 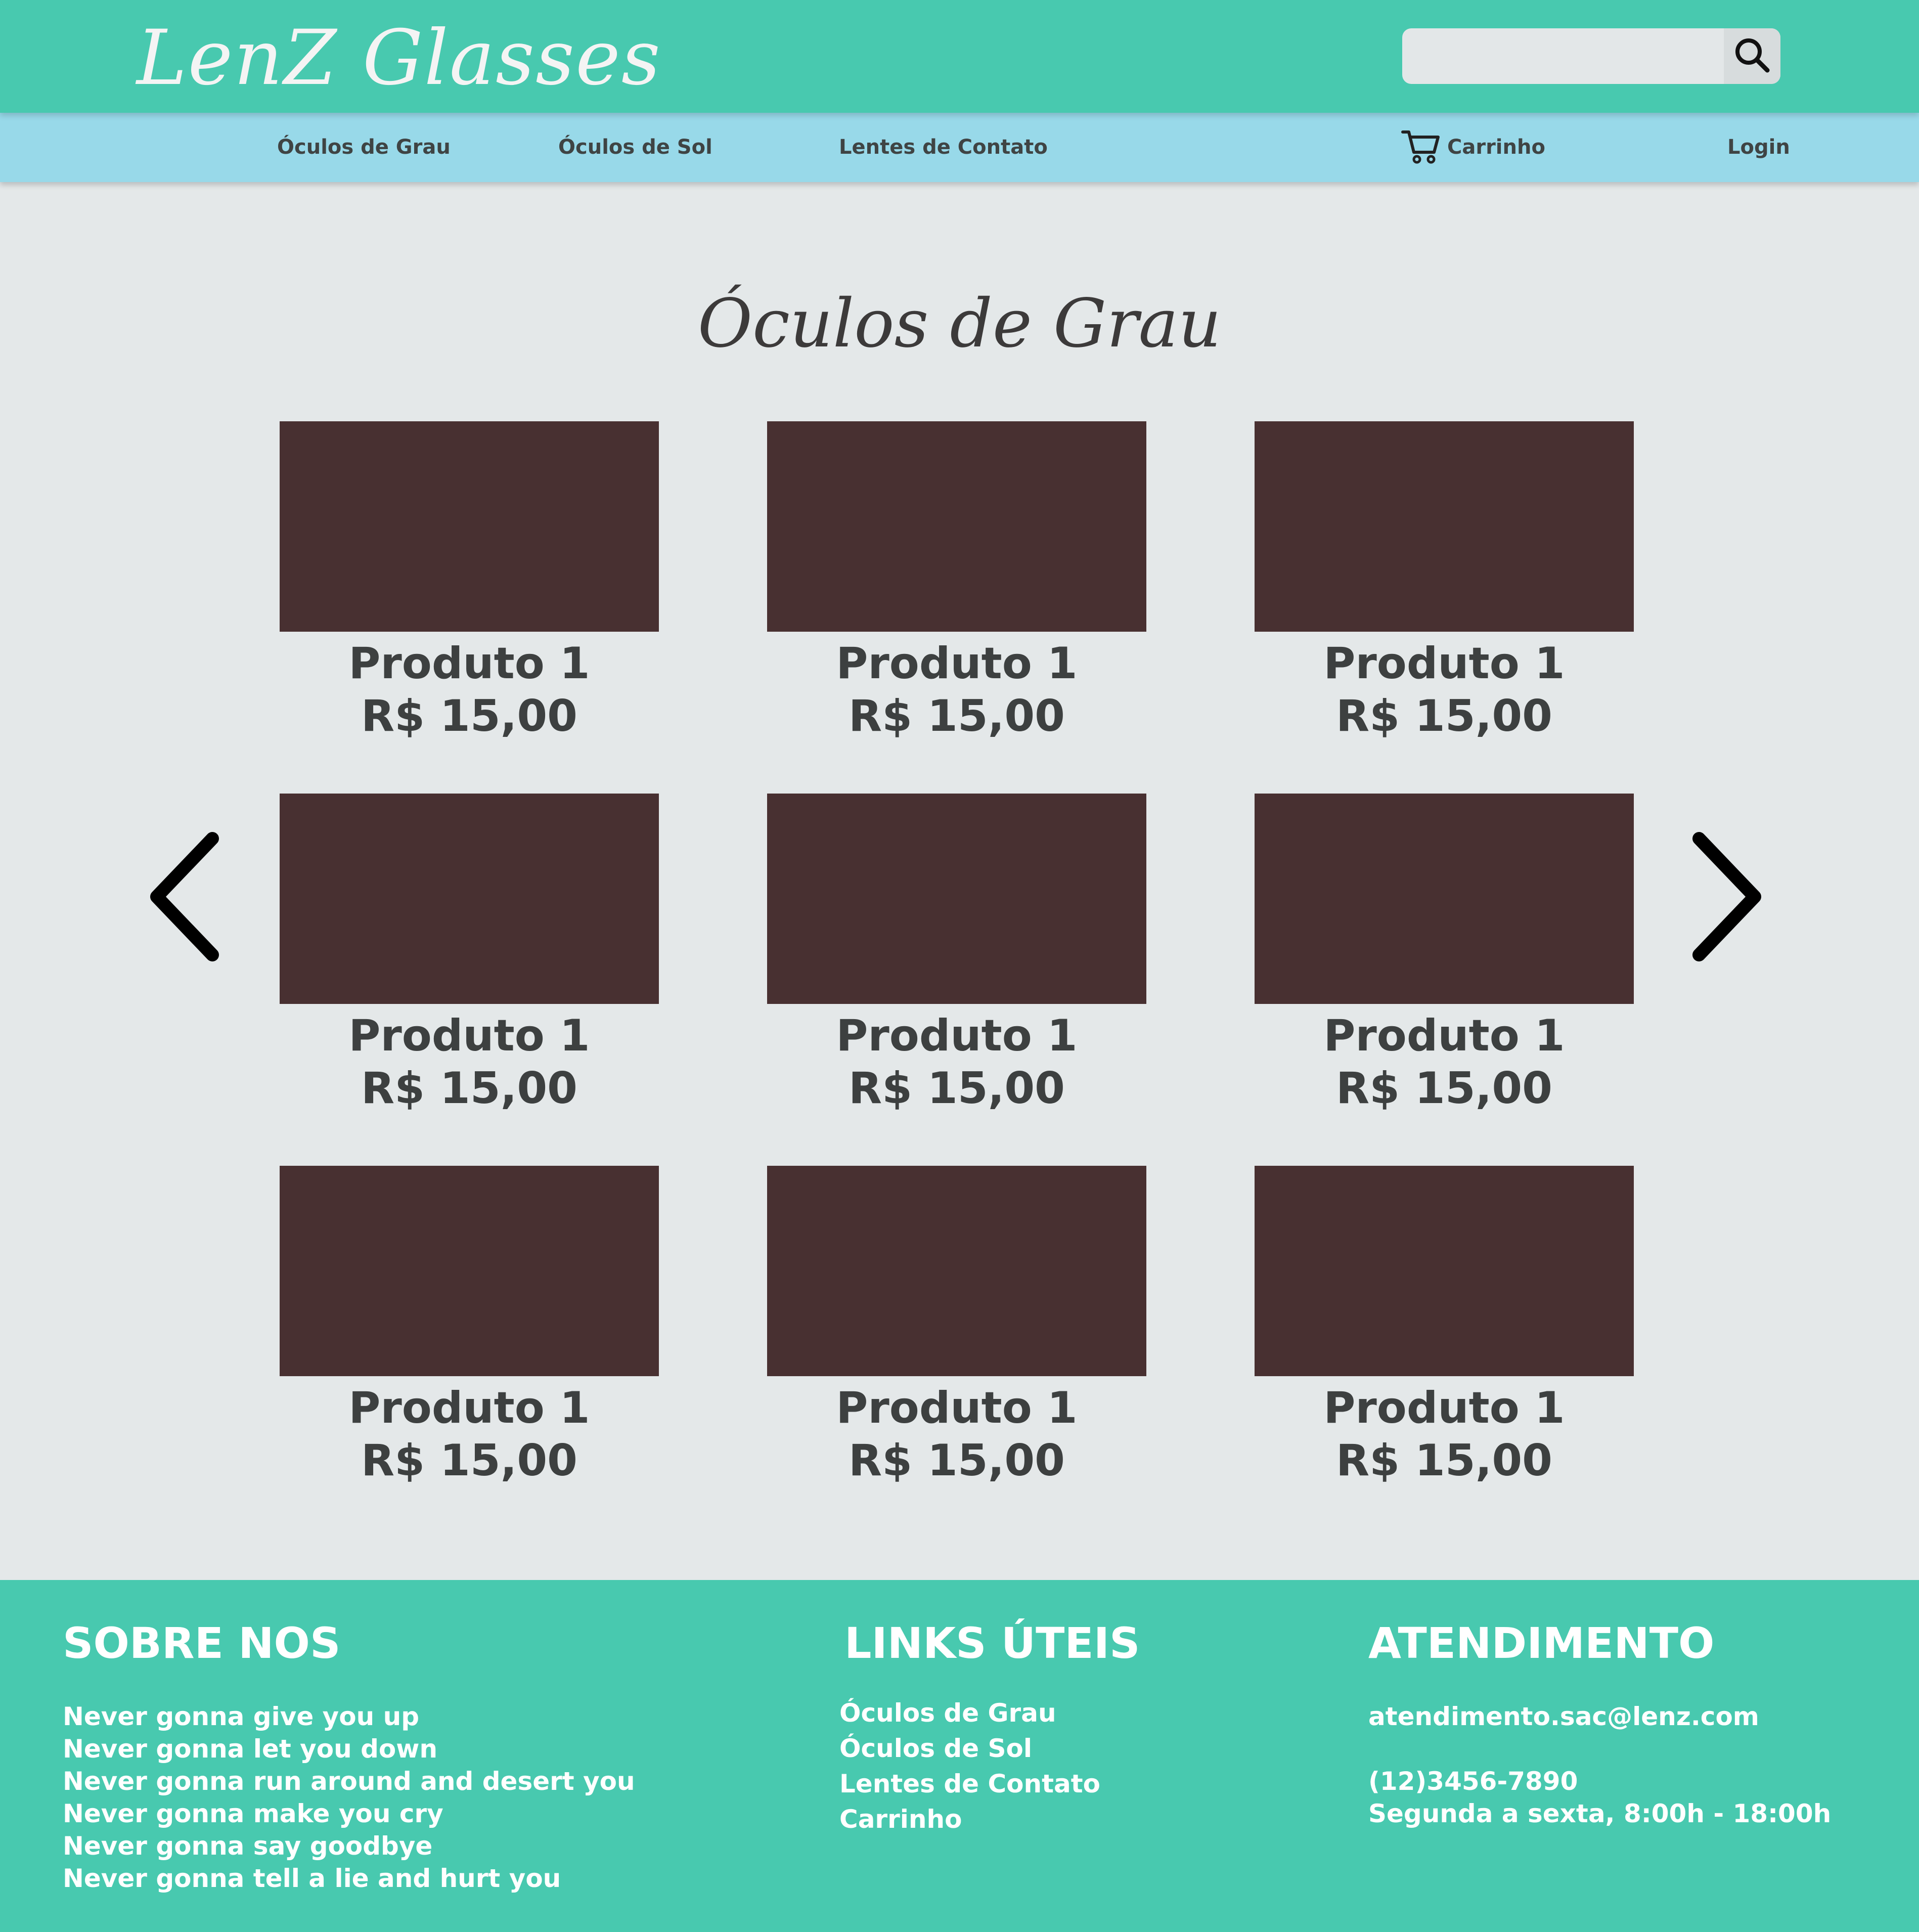 I want to click on logo: LenZ Glasses, so click(x=399, y=58).